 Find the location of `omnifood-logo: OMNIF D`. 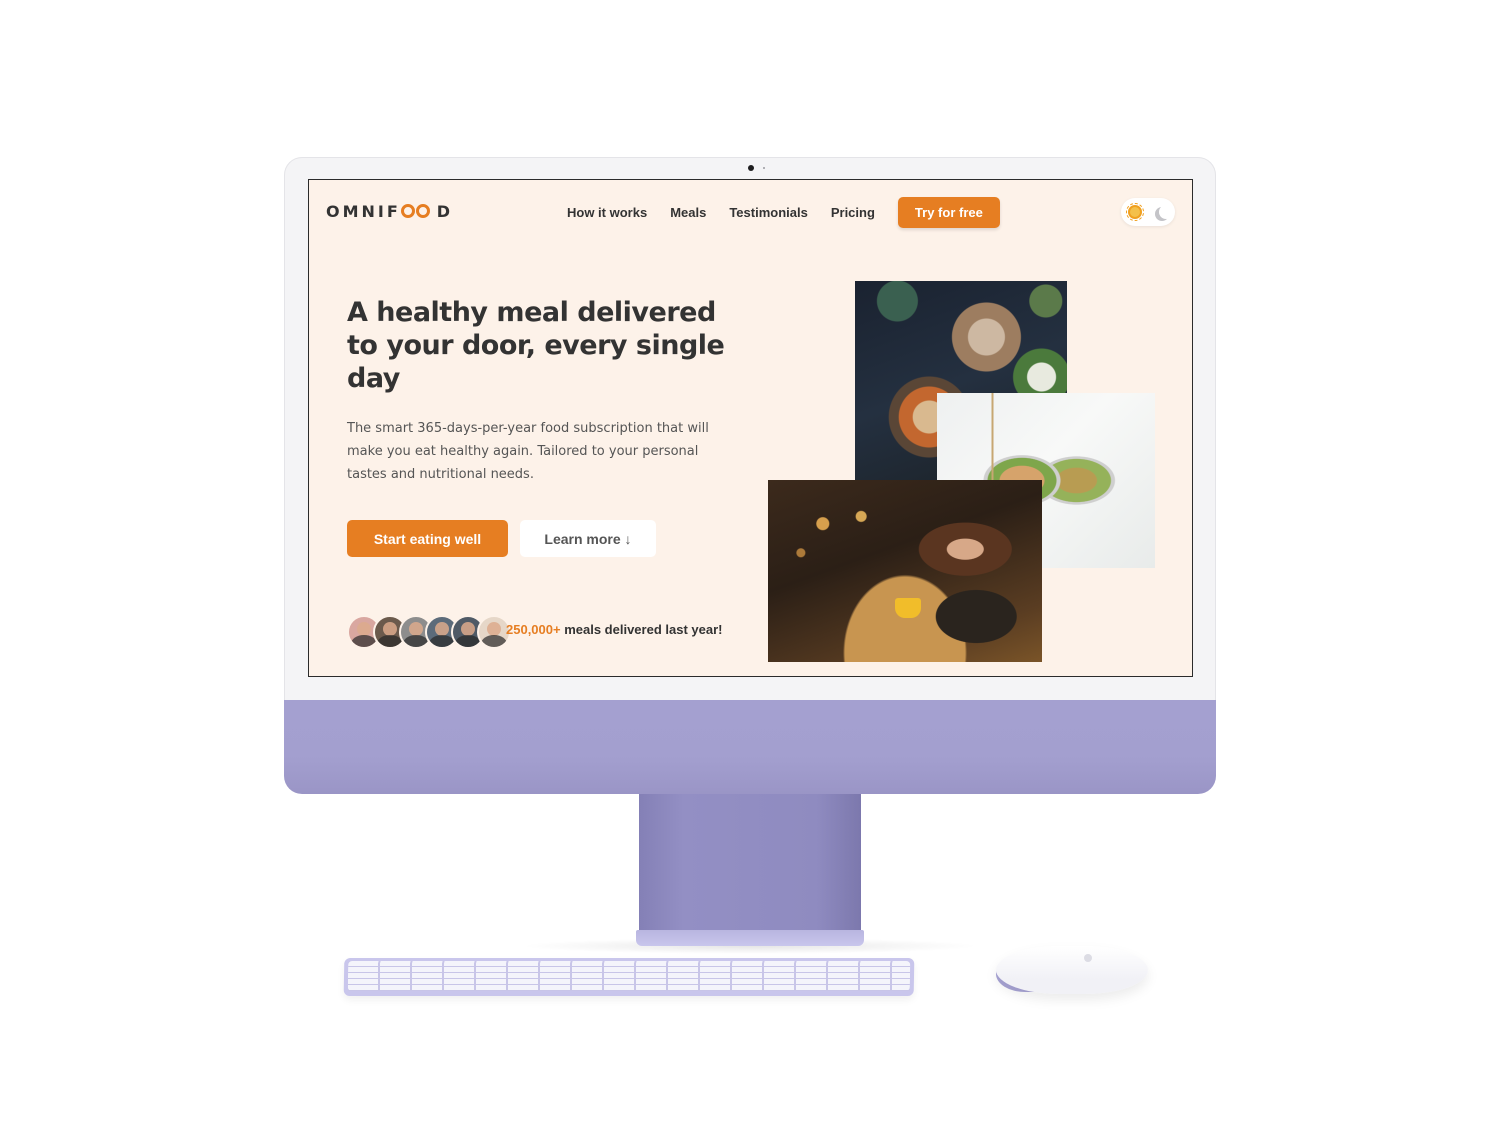

omnifood-logo: OMNIF D is located at coordinates (389, 211).